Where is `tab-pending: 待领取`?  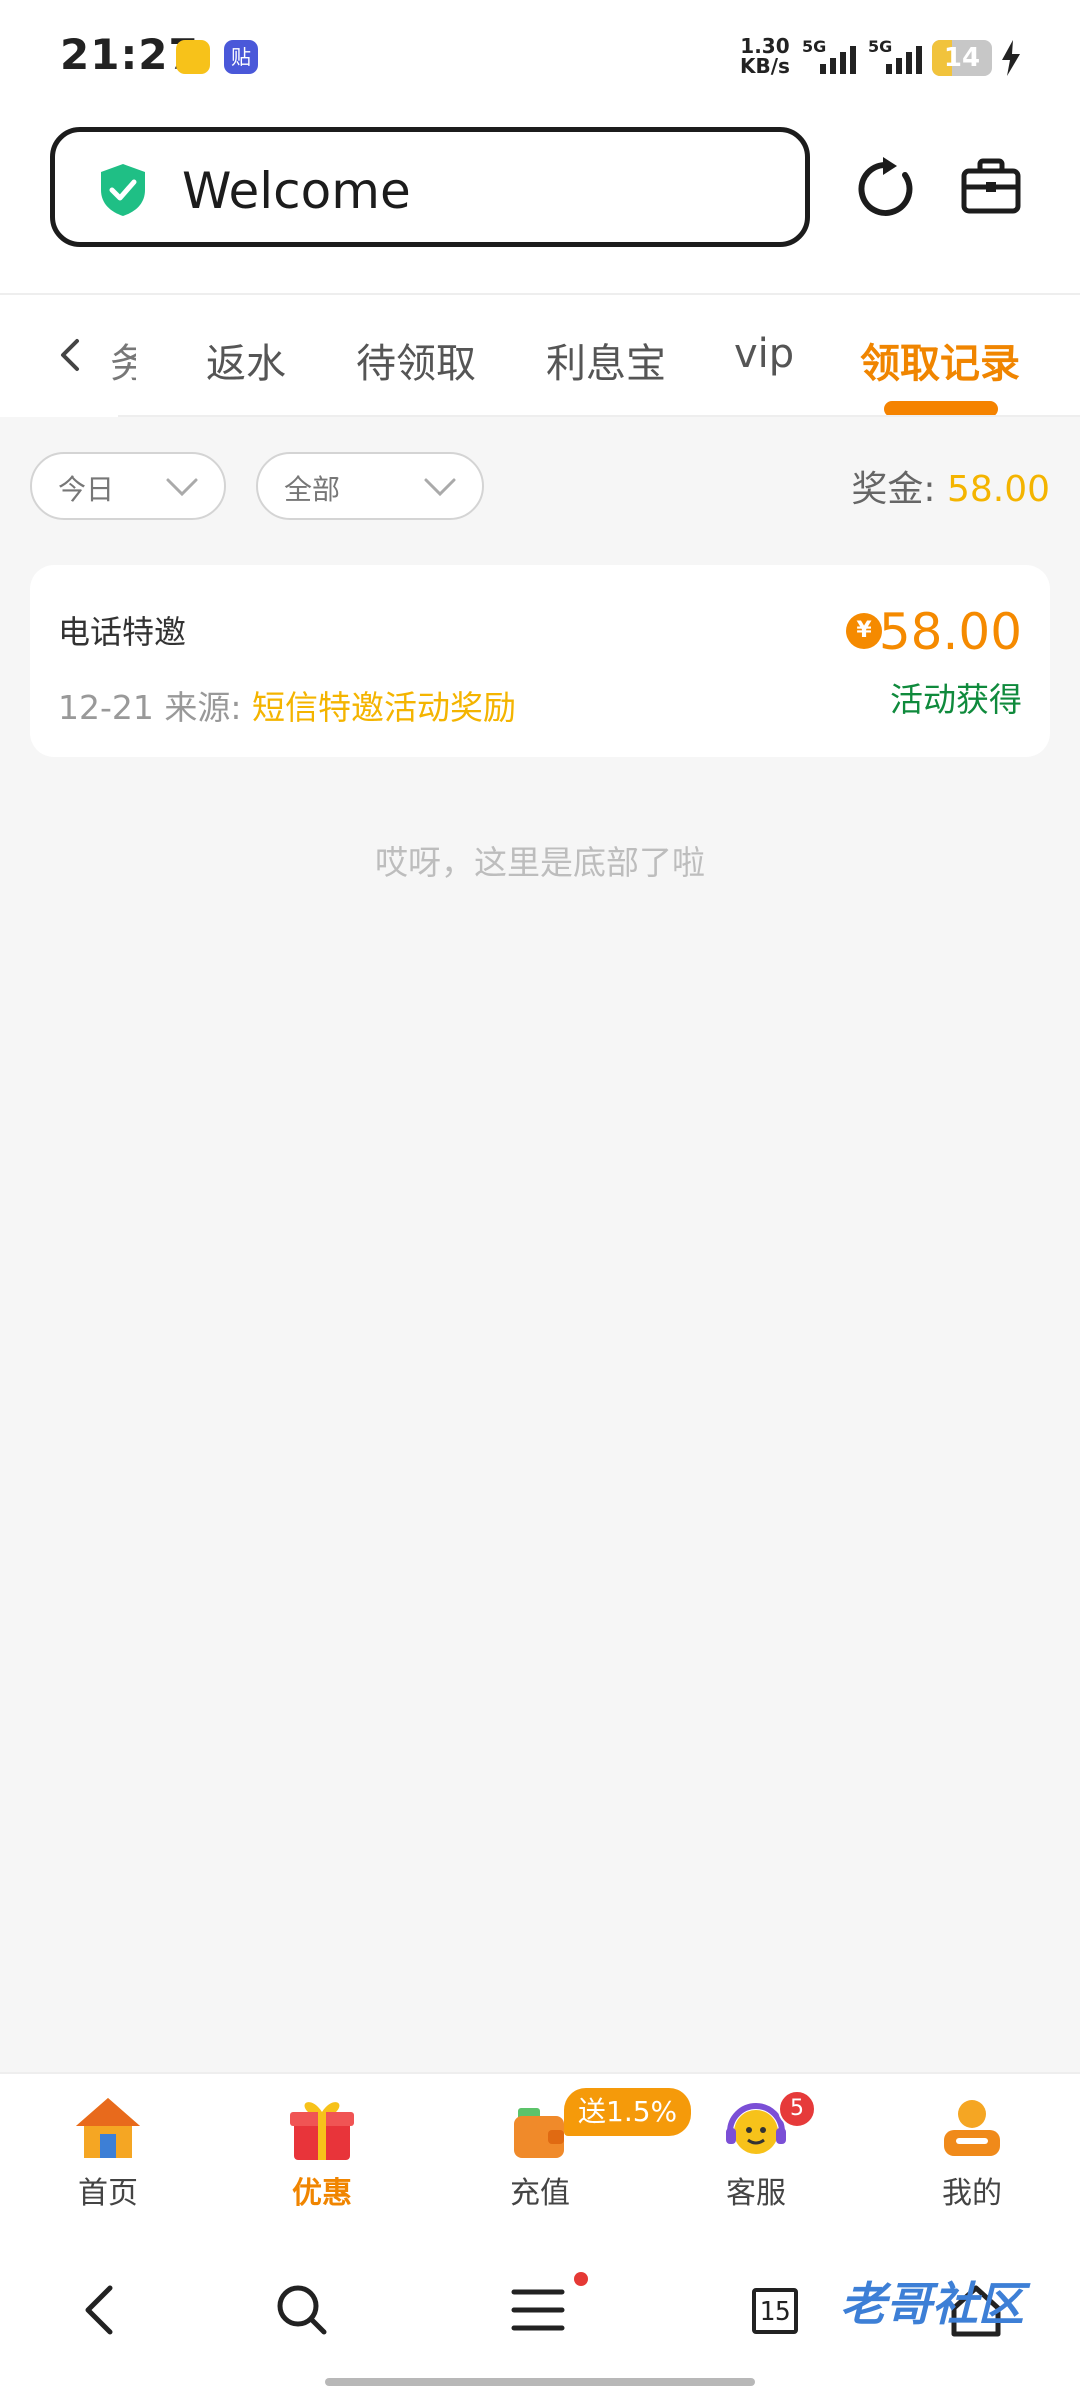
tab-pending: 待领取 is located at coordinates (416, 360).